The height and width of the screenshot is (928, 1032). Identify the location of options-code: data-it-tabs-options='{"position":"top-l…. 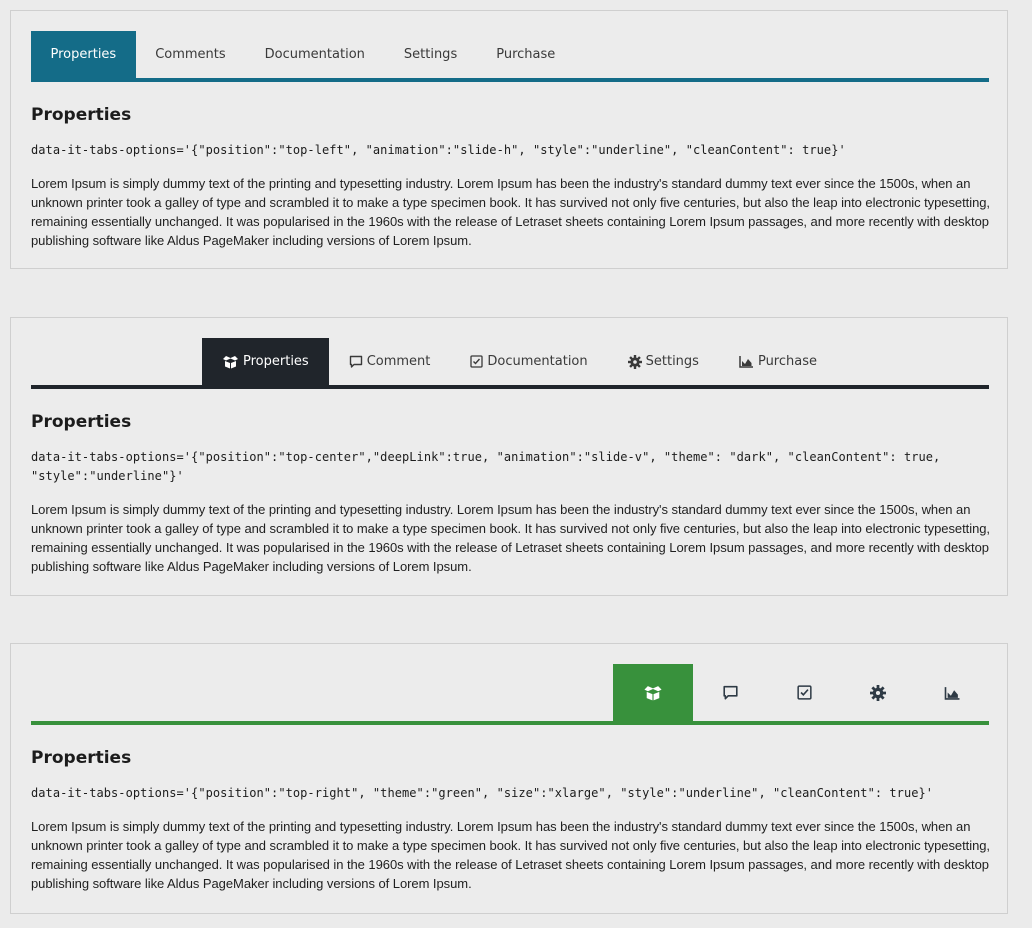
(438, 150).